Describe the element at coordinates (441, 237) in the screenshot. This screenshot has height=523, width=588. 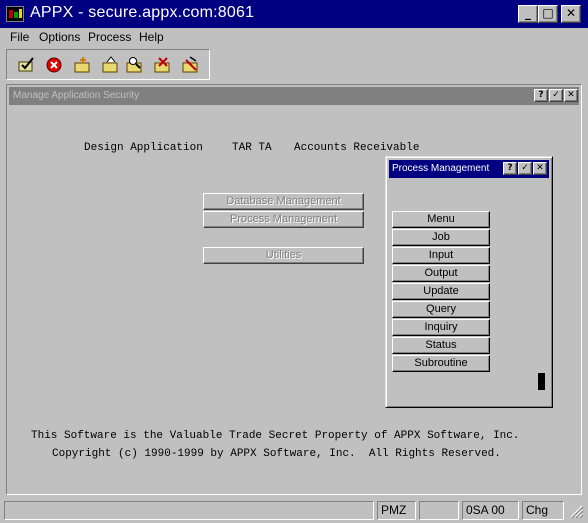
I see `pm-job-button: Job` at that location.